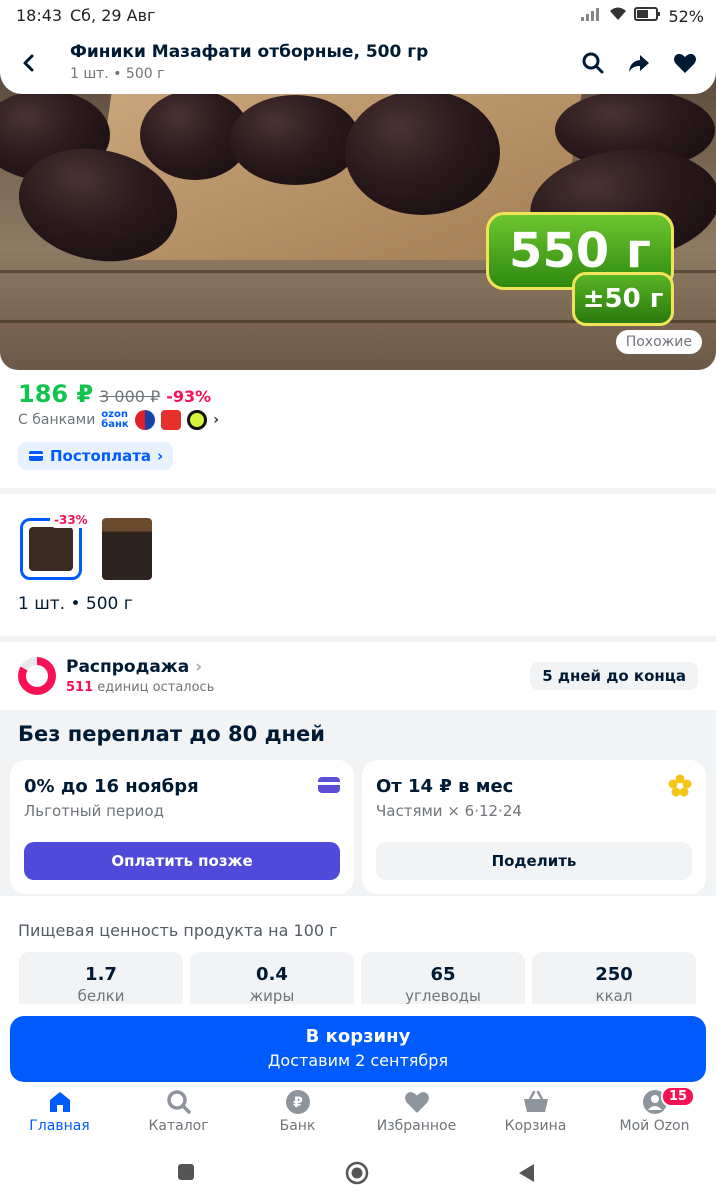 Image resolution: width=716 pixels, height=1200 pixels. Describe the element at coordinates (618, 16) in the screenshot. I see `wifi-icon` at that location.